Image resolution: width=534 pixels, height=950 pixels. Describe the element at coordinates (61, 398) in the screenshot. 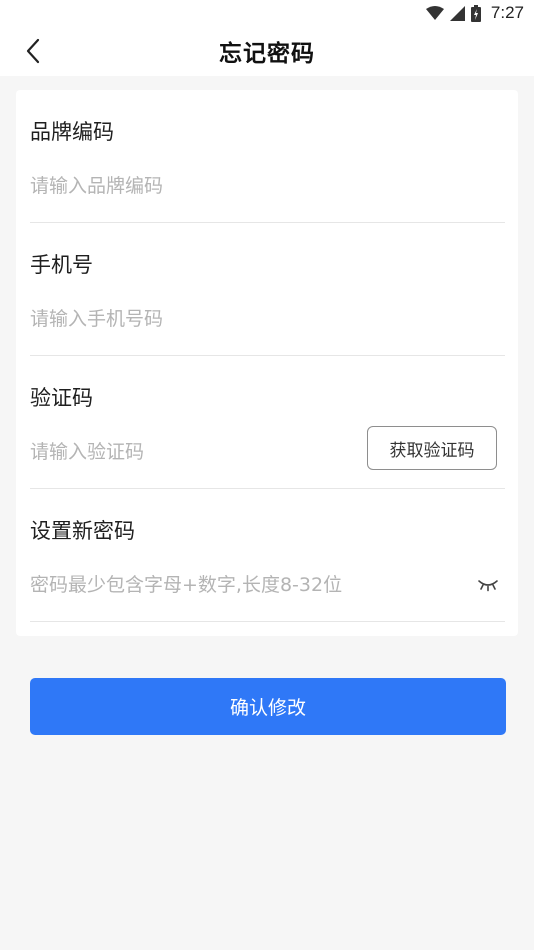

I see `verify-code-label: 验证码` at that location.